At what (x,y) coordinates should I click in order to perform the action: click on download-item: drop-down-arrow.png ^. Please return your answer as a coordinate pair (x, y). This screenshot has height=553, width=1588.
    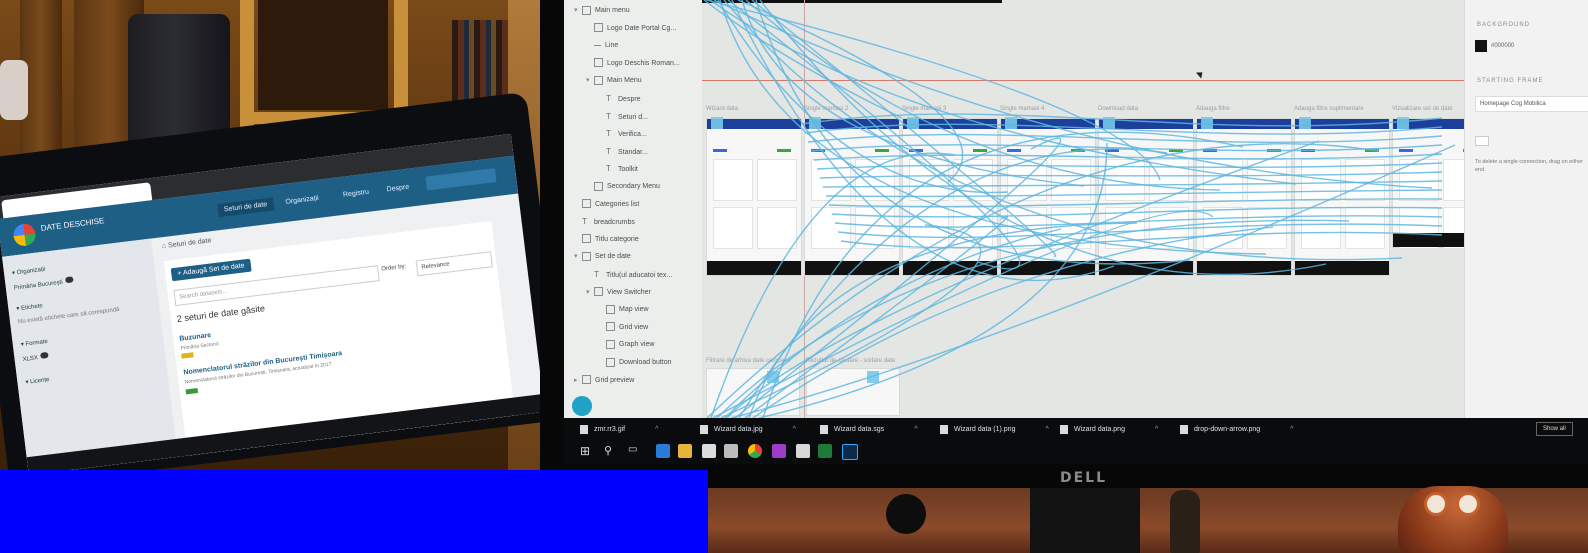
    Looking at the image, I should click on (1236, 430).